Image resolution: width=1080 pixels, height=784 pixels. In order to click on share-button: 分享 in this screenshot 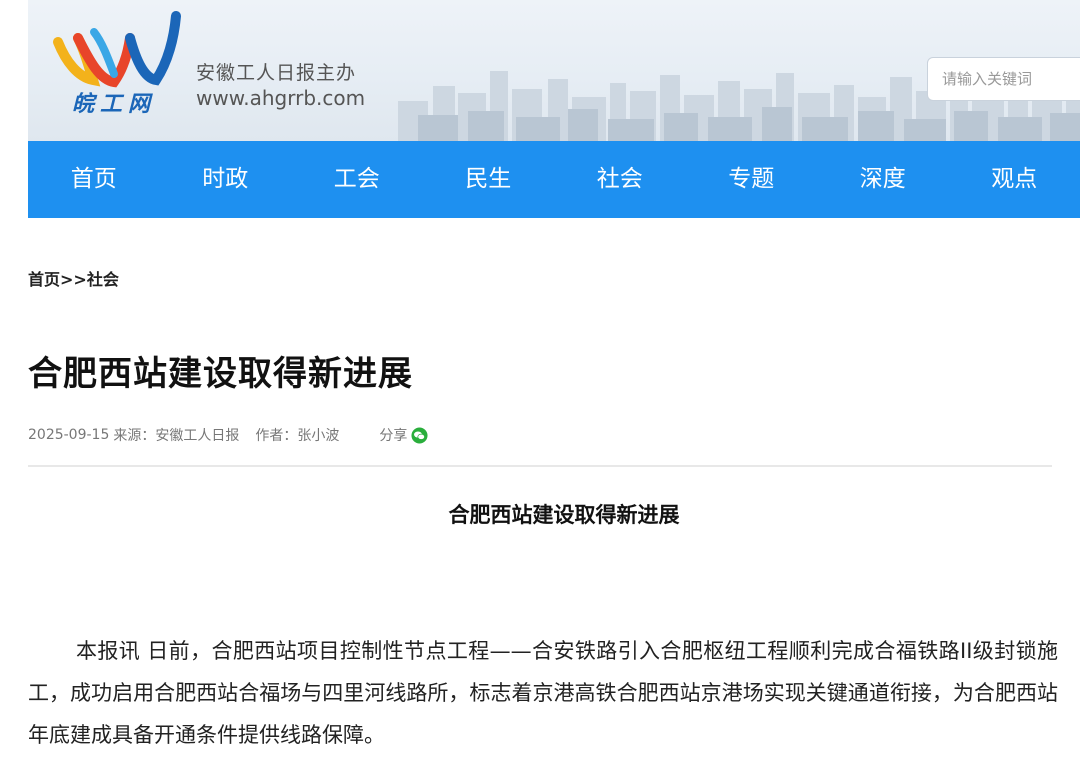, I will do `click(403, 435)`.